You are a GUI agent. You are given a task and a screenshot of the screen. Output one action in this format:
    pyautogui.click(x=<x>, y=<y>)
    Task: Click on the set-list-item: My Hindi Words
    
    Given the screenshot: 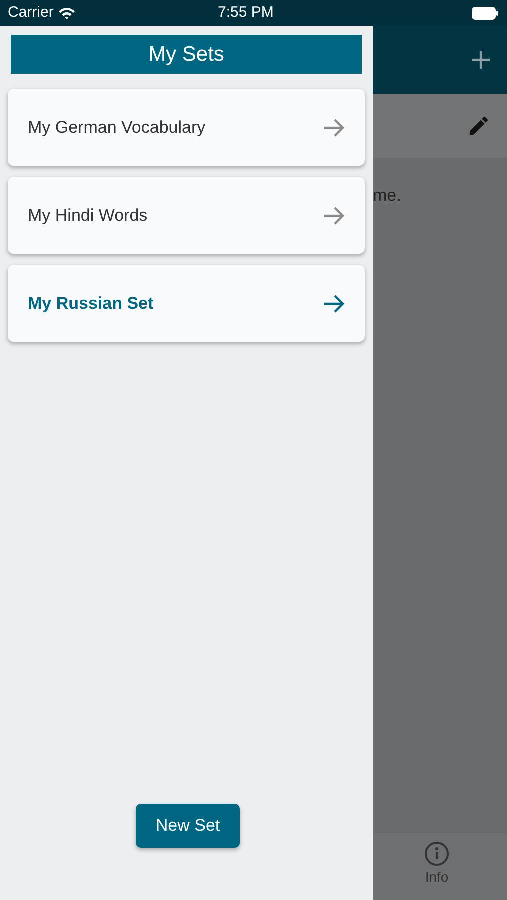 What is the action you would take?
    pyautogui.click(x=186, y=215)
    